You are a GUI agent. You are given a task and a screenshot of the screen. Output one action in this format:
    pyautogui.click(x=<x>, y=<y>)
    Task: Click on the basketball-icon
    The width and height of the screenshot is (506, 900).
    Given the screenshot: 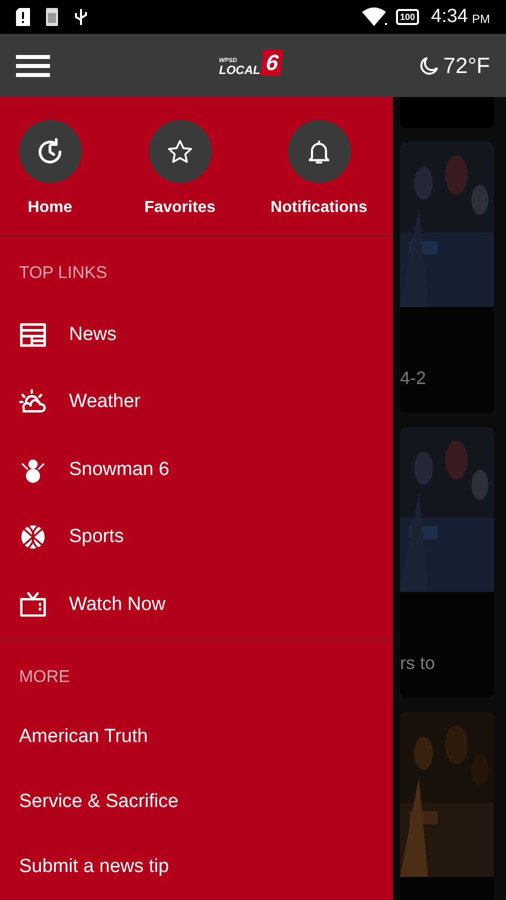 What is the action you would take?
    pyautogui.click(x=33, y=537)
    